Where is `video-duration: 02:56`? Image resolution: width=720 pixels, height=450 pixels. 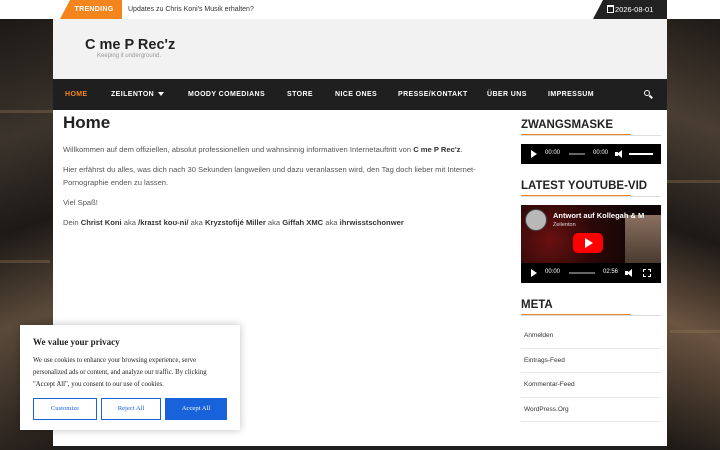 video-duration: 02:56 is located at coordinates (611, 272).